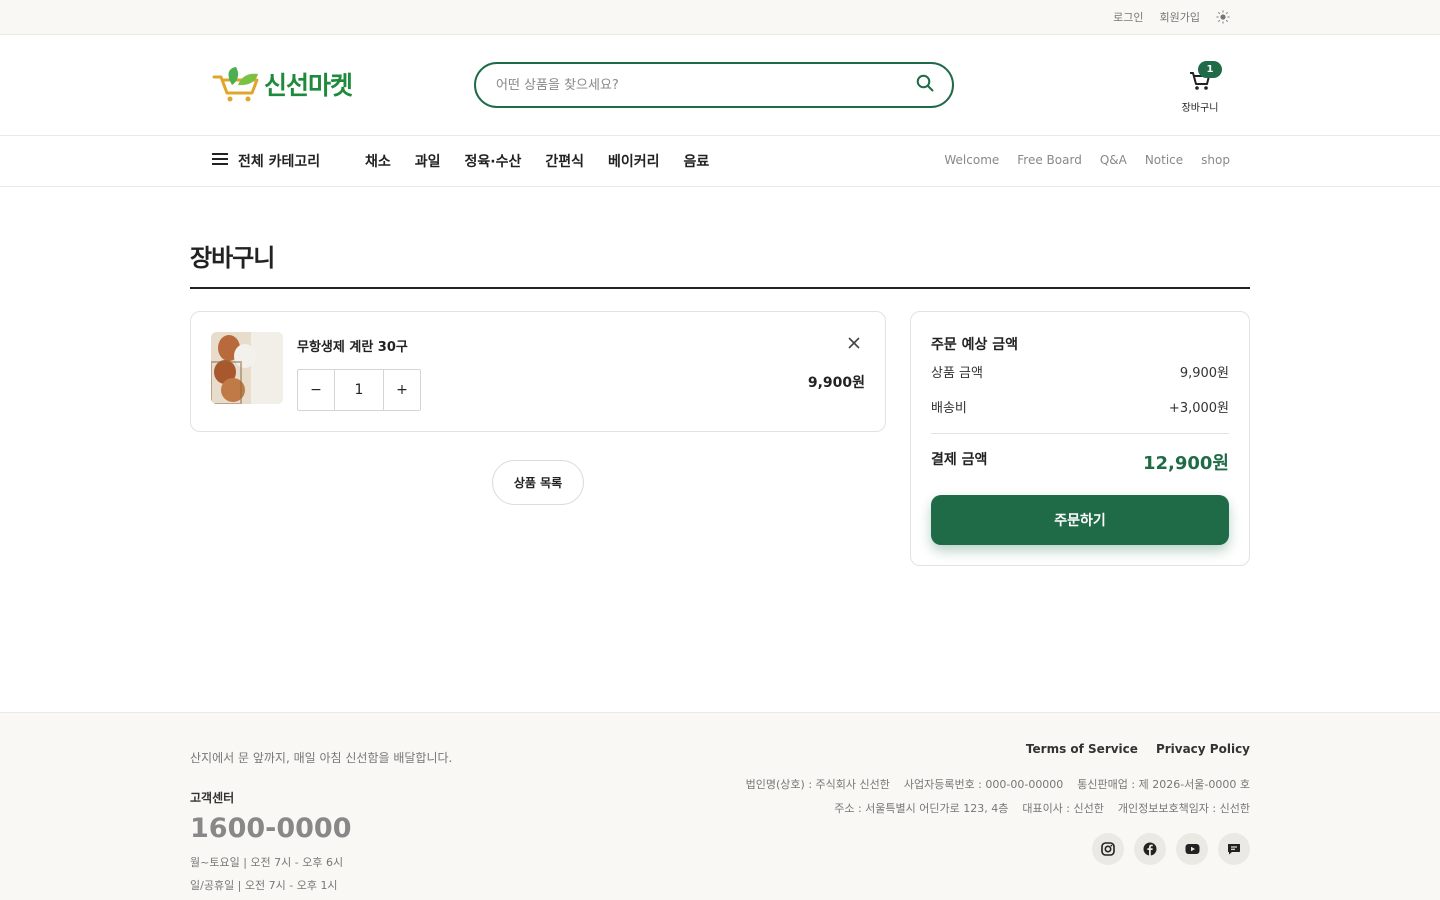 The height and width of the screenshot is (900, 1440). What do you see at coordinates (1164, 160) in the screenshot?
I see `nav-link-notice: Notice` at bounding box center [1164, 160].